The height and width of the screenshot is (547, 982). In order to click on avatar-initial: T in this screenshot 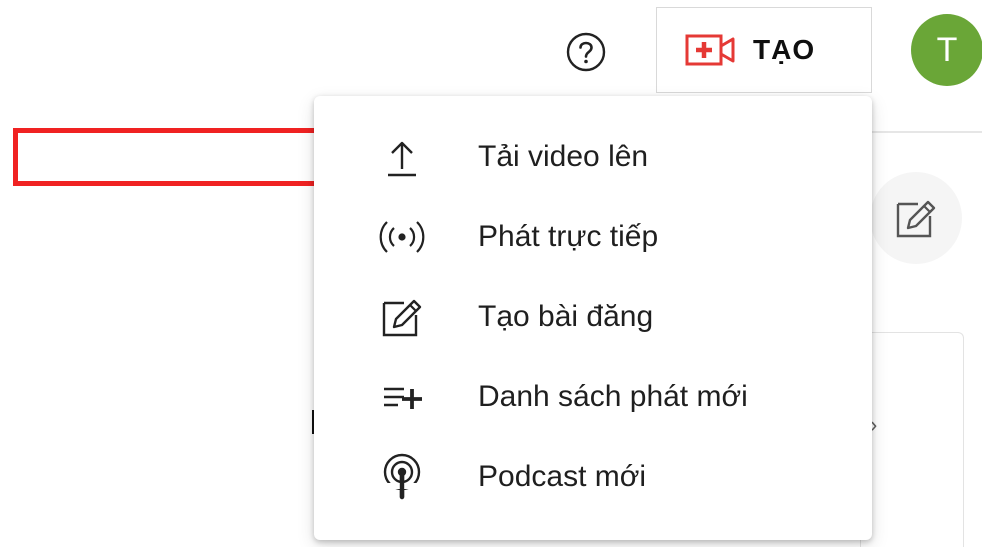, I will do `click(947, 49)`.